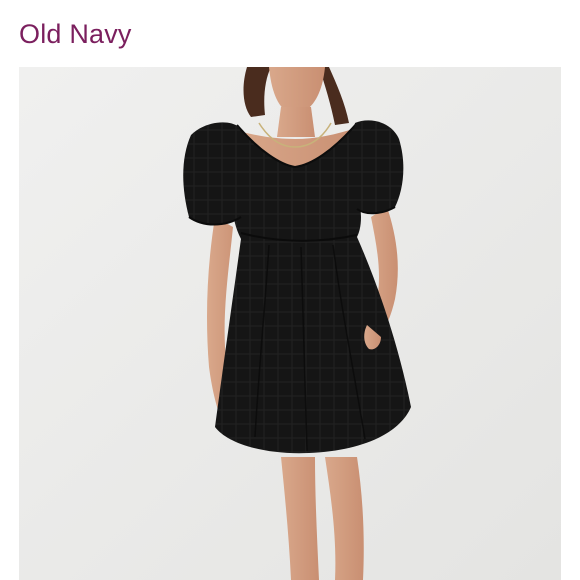 Image resolution: width=580 pixels, height=580 pixels. What do you see at coordinates (214, 173) in the screenshot?
I see `left-sleeve` at bounding box center [214, 173].